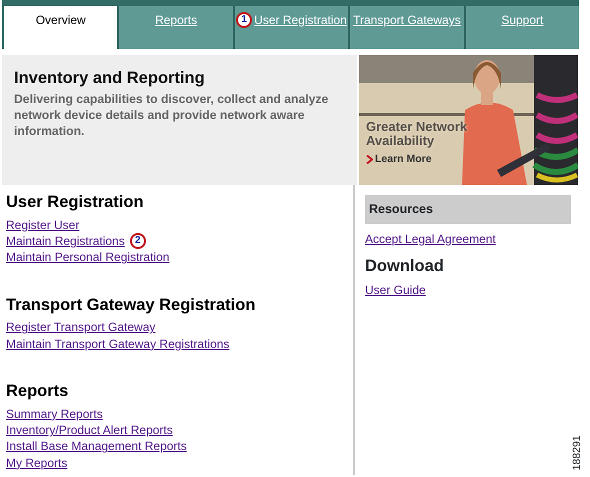 The height and width of the screenshot is (477, 590). I want to click on nav-tab: Overview, so click(60, 27).